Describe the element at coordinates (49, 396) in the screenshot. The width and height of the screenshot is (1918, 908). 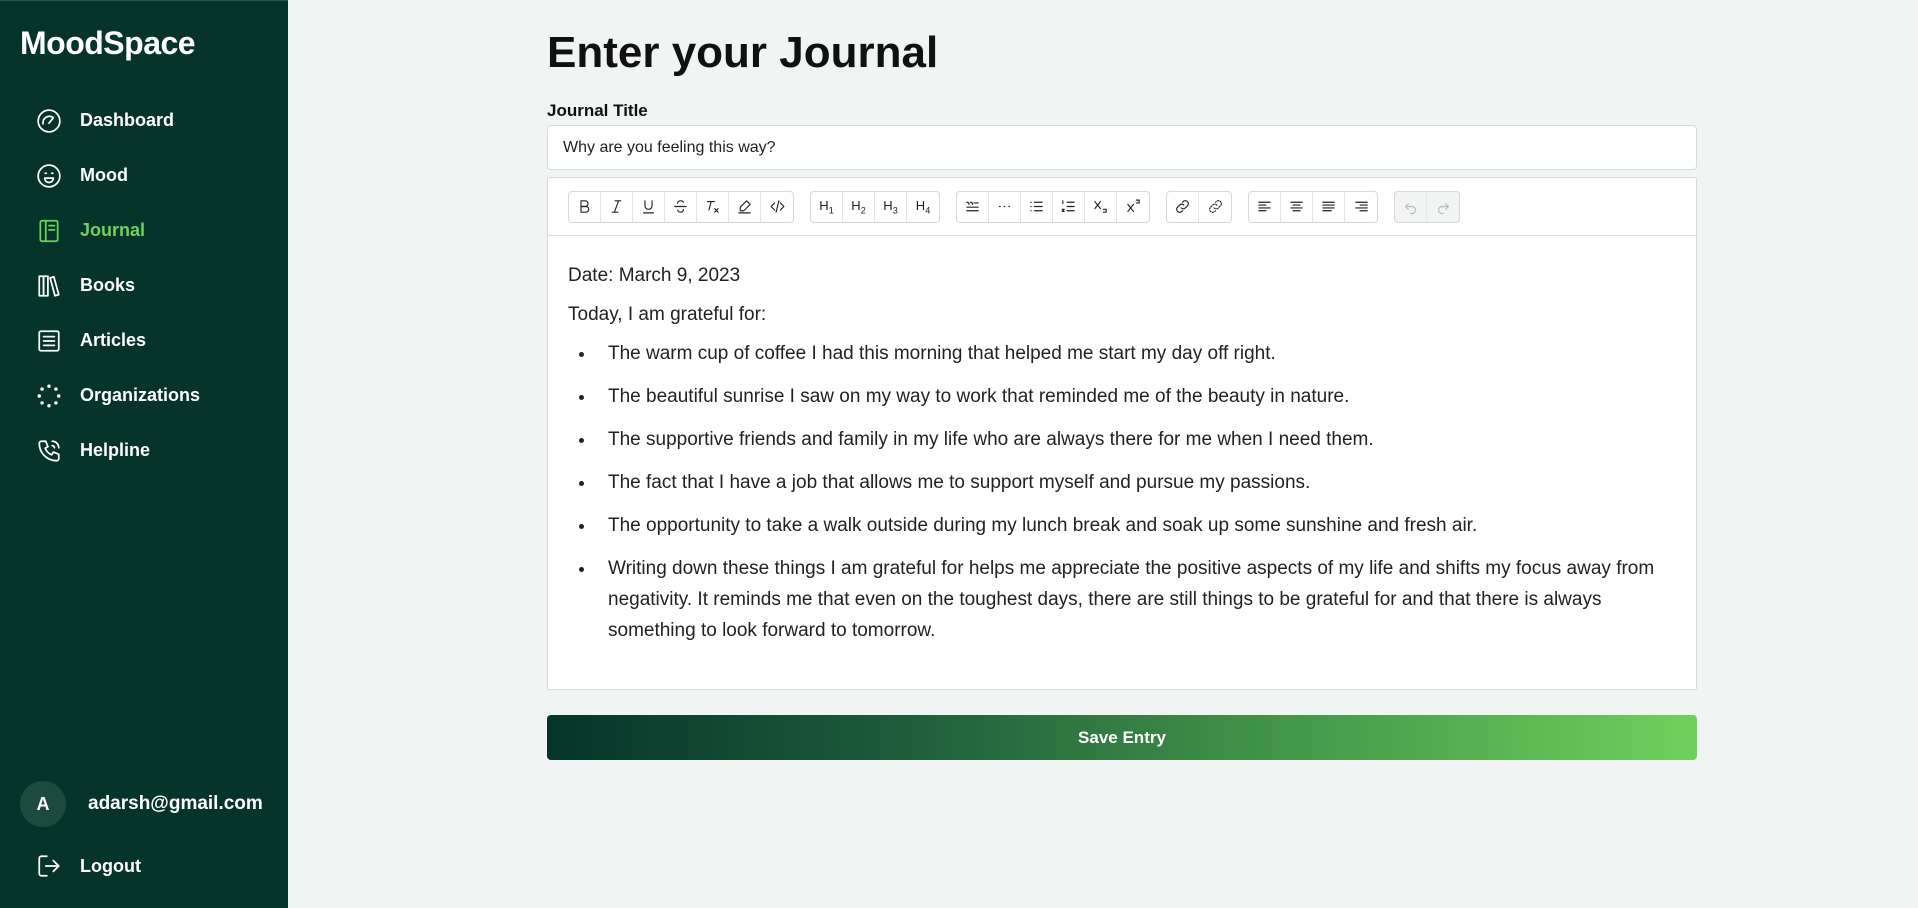
I see `dots-circle-icon` at that location.